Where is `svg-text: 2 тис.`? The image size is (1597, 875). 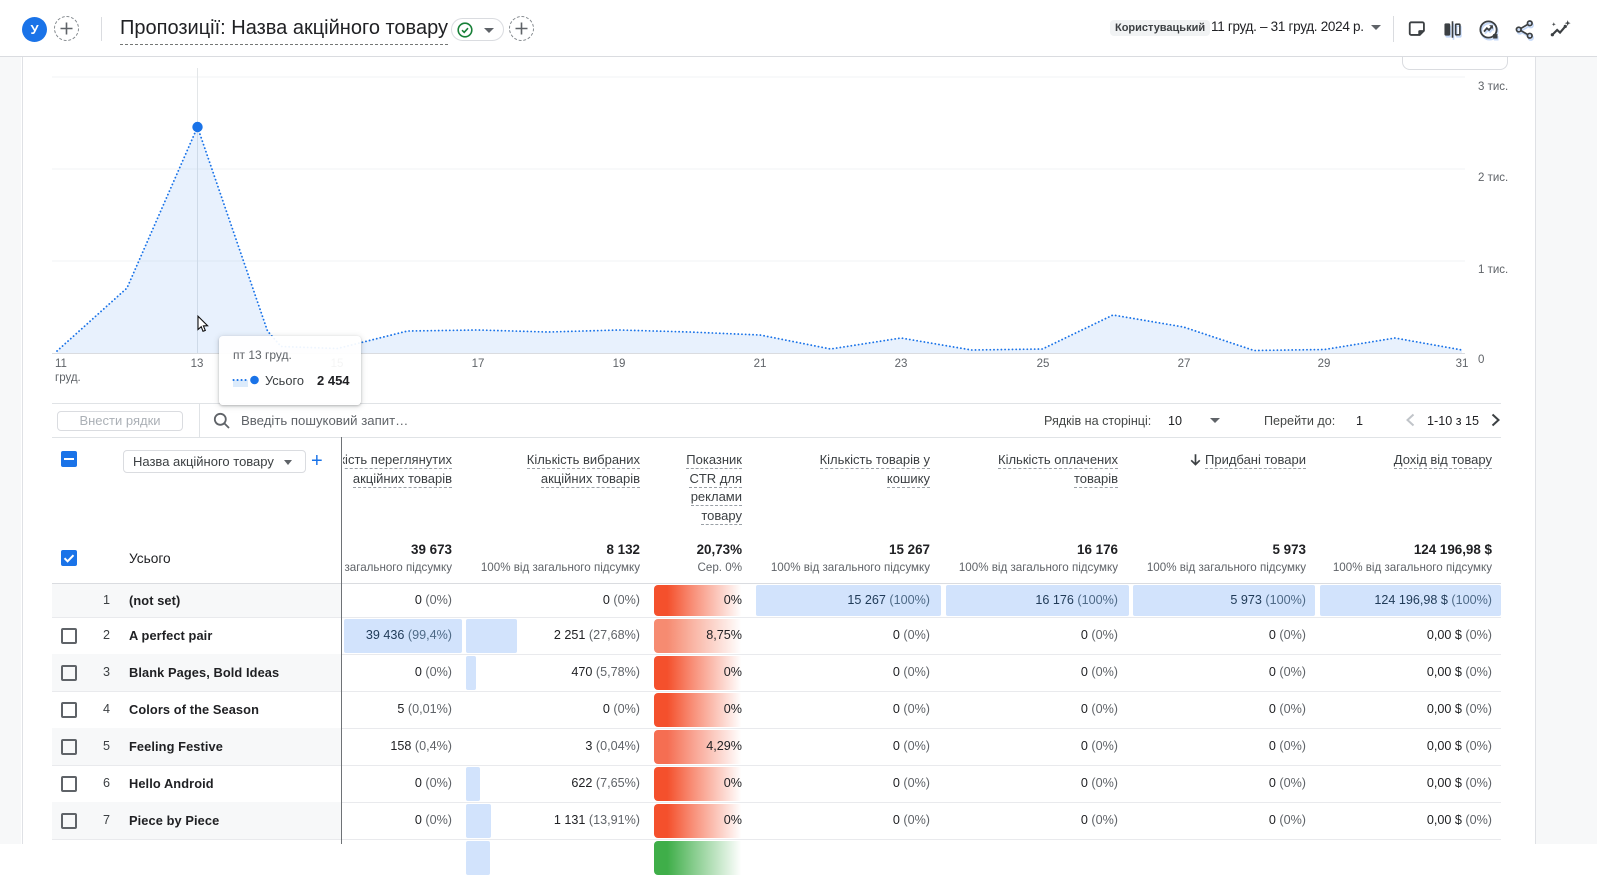 svg-text: 2 тис. is located at coordinates (1493, 178).